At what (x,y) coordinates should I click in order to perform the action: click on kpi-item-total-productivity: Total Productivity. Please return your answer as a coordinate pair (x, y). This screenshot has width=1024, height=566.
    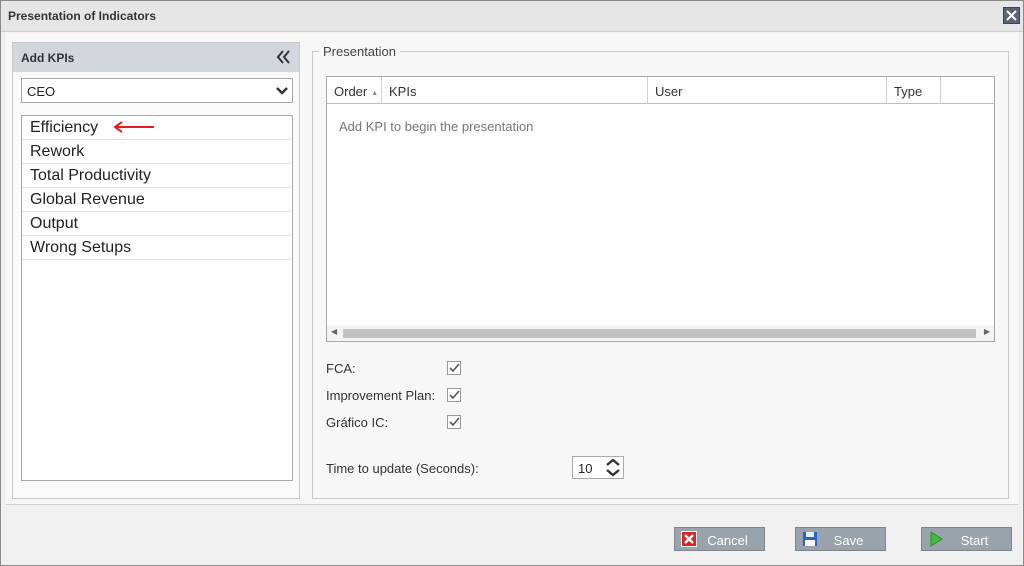
    Looking at the image, I should click on (157, 176).